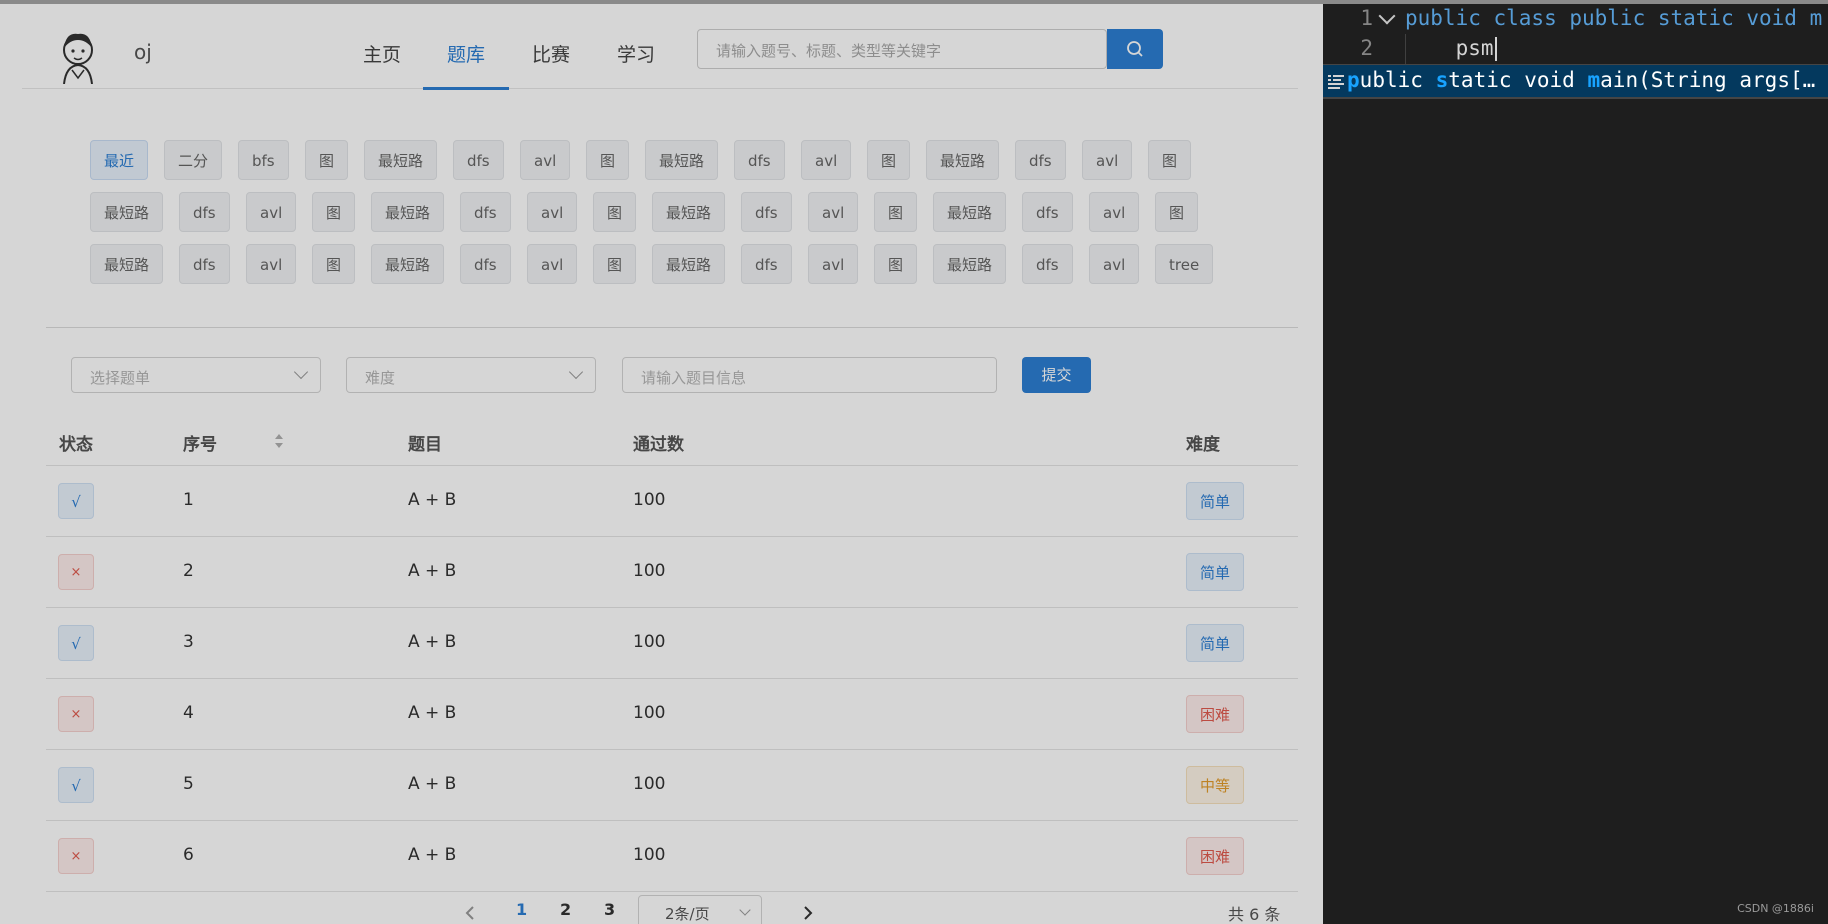  What do you see at coordinates (565, 909) in the screenshot?
I see `page-2: 2` at bounding box center [565, 909].